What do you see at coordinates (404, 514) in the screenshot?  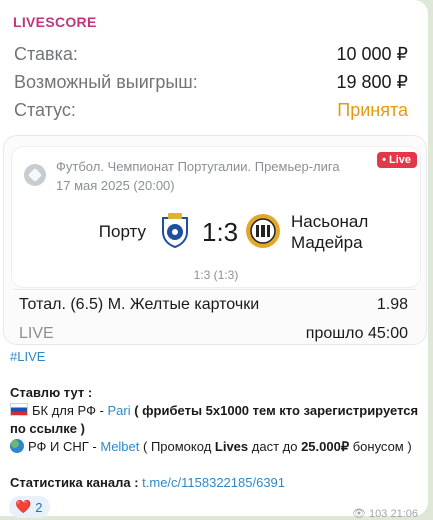 I see `message-time: 21:06` at bounding box center [404, 514].